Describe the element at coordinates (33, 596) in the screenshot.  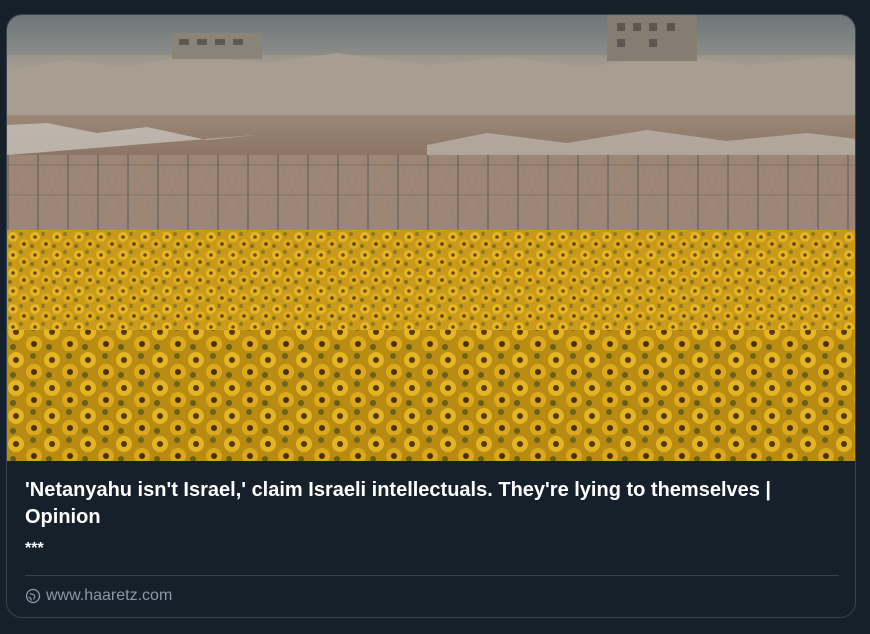
I see `link-globe-icon` at that location.